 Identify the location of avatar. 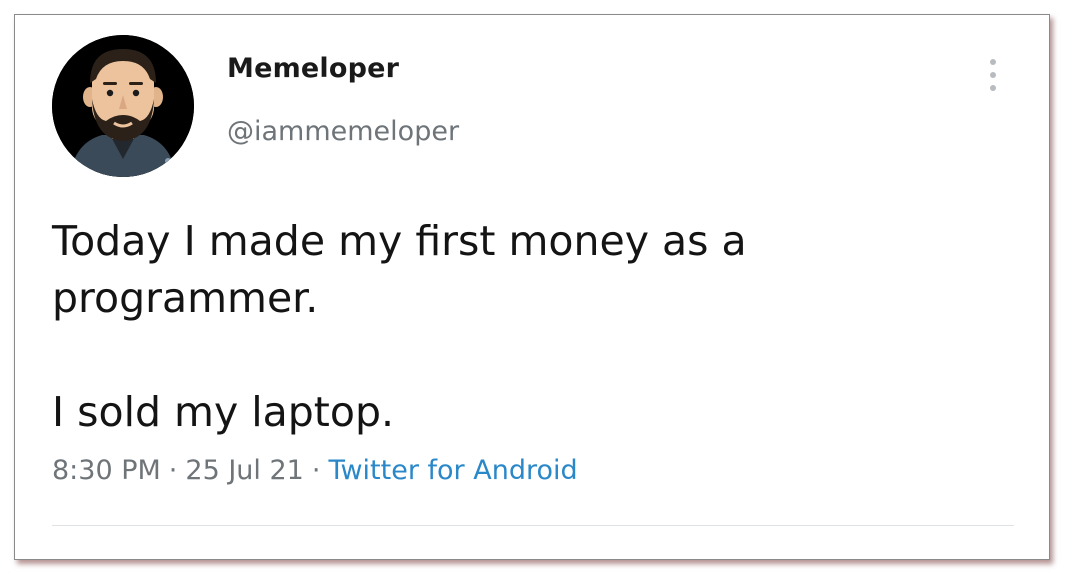
(123, 106).